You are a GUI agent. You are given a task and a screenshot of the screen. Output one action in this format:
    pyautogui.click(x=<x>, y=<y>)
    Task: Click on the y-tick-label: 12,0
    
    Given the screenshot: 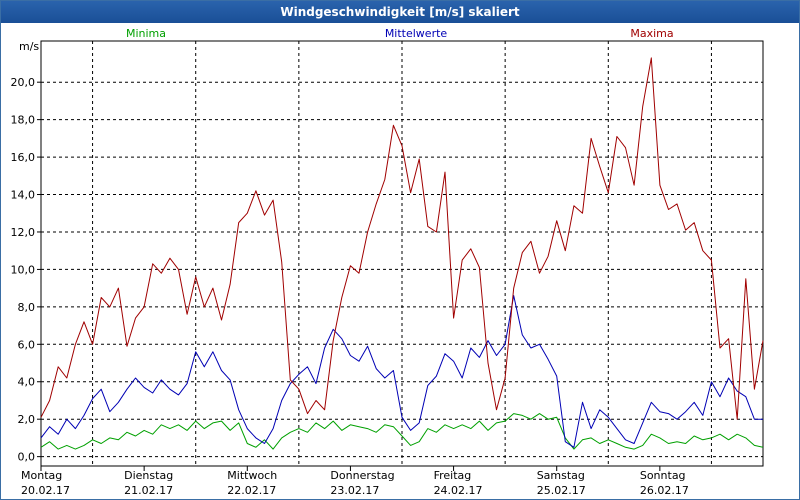 What is the action you would take?
    pyautogui.click(x=23, y=232)
    